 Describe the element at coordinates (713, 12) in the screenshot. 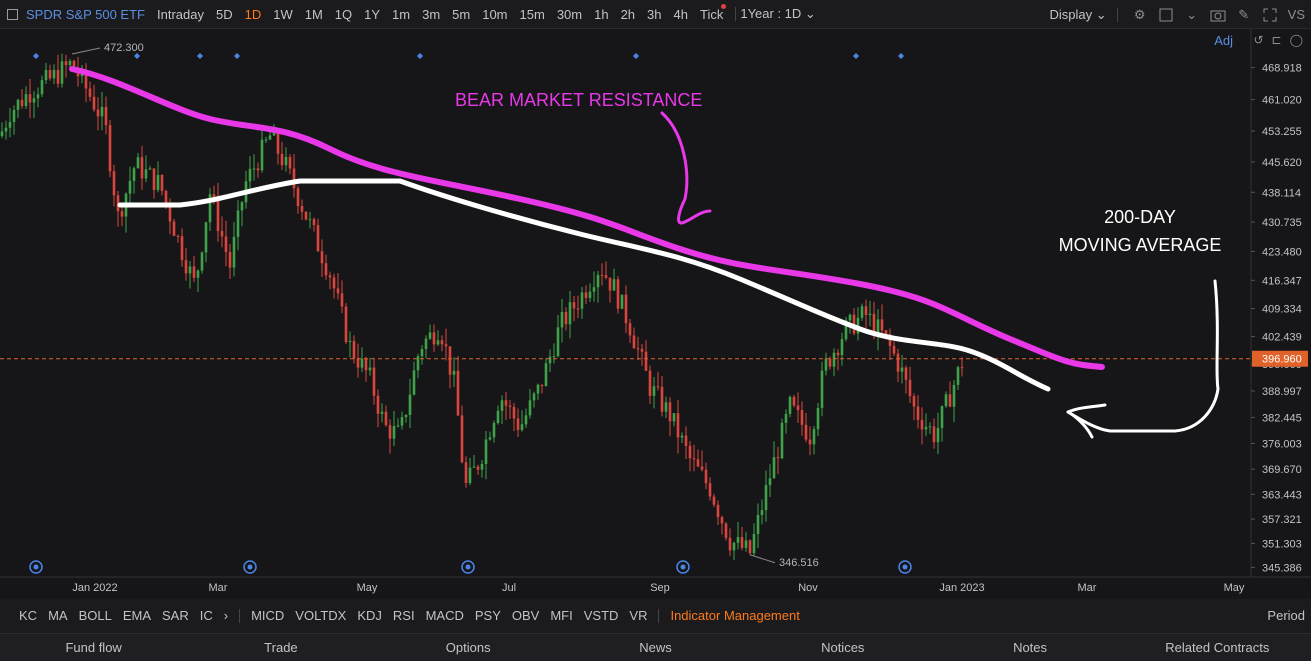

I see `tab-timeframe: Tick` at that location.